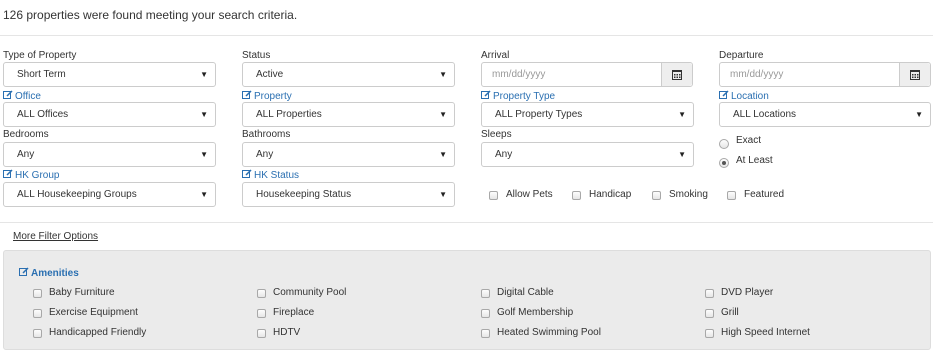  What do you see at coordinates (37, 175) in the screenshot?
I see `hk-group-label: HK Group` at bounding box center [37, 175].